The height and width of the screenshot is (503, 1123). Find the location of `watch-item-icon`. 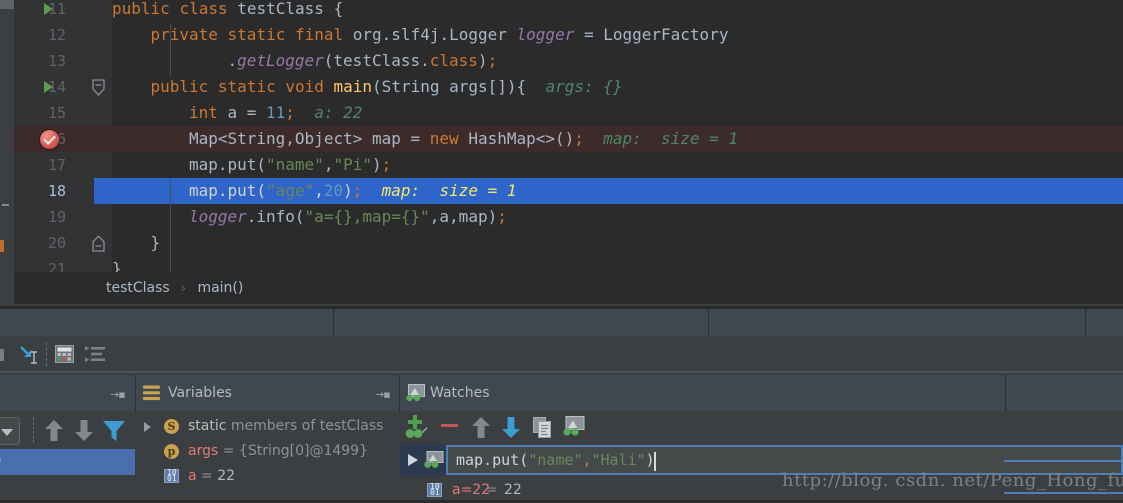

watch-item-icon is located at coordinates (434, 462).